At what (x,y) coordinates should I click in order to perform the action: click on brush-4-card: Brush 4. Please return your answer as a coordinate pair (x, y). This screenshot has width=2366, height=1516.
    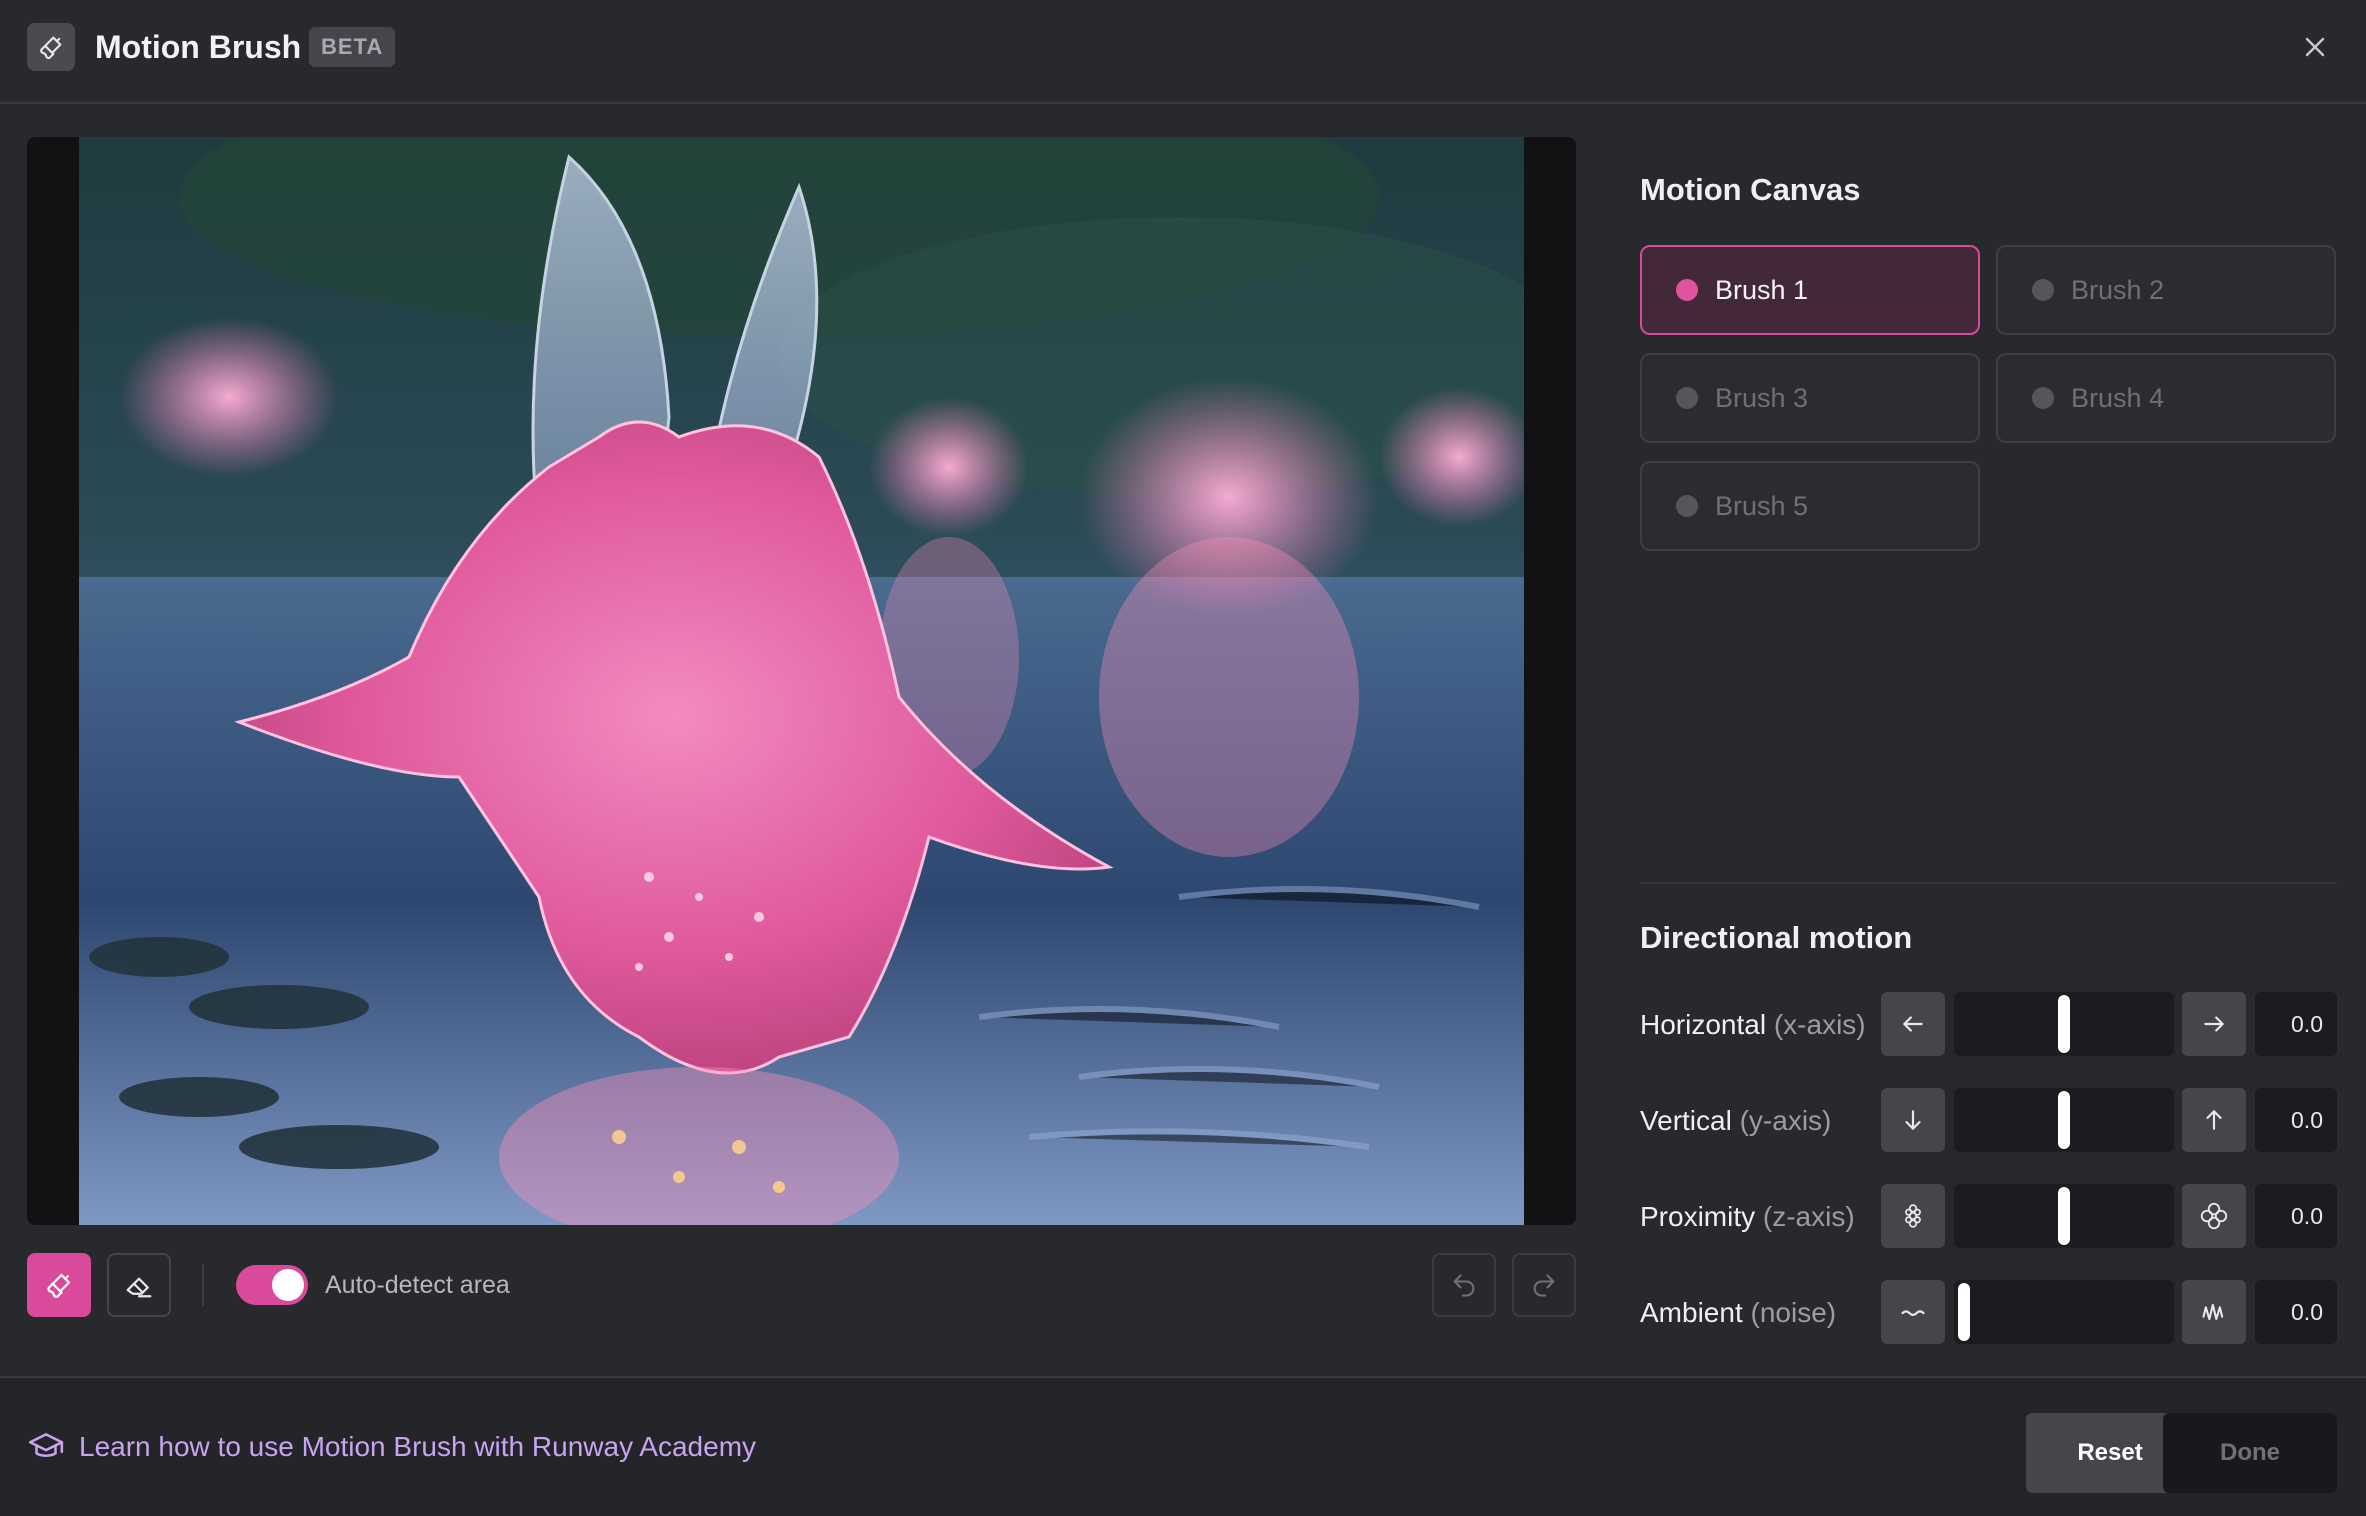
    Looking at the image, I should click on (2166, 398).